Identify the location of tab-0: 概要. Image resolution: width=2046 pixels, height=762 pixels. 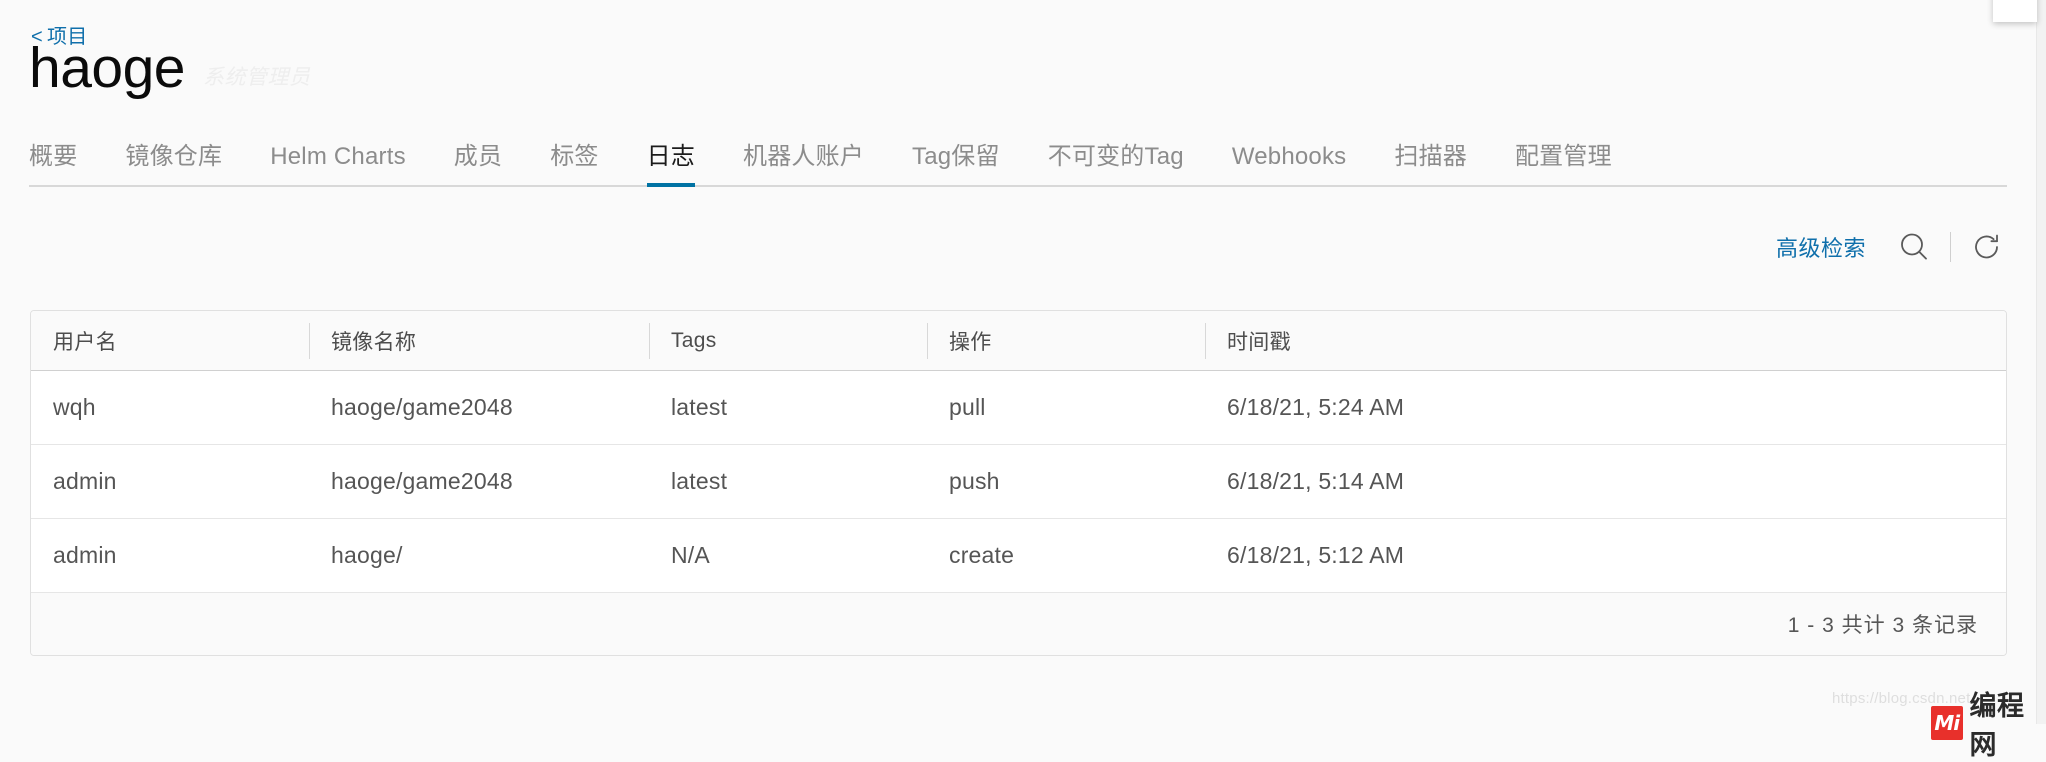
(53, 164).